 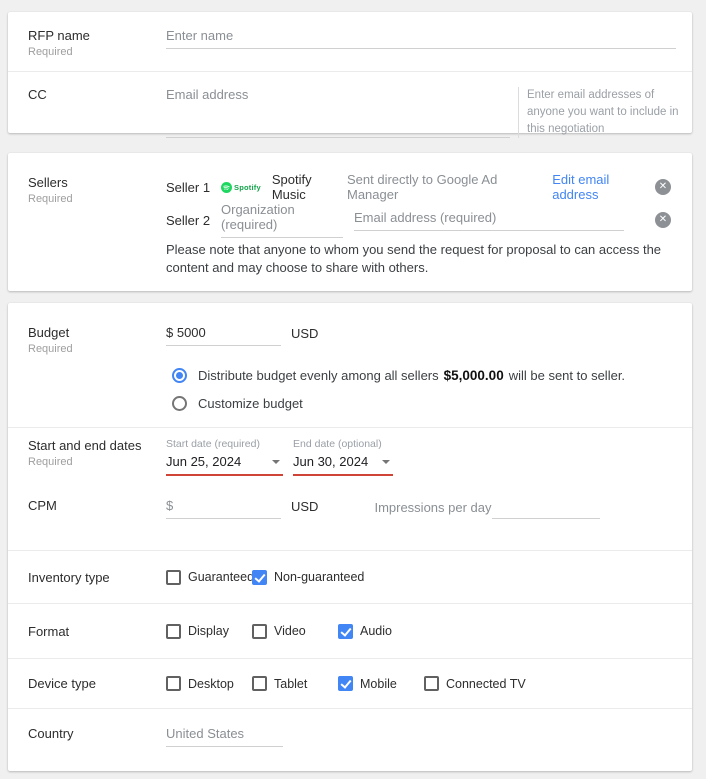 What do you see at coordinates (85, 445) in the screenshot?
I see `dates-label: Start and end dates` at bounding box center [85, 445].